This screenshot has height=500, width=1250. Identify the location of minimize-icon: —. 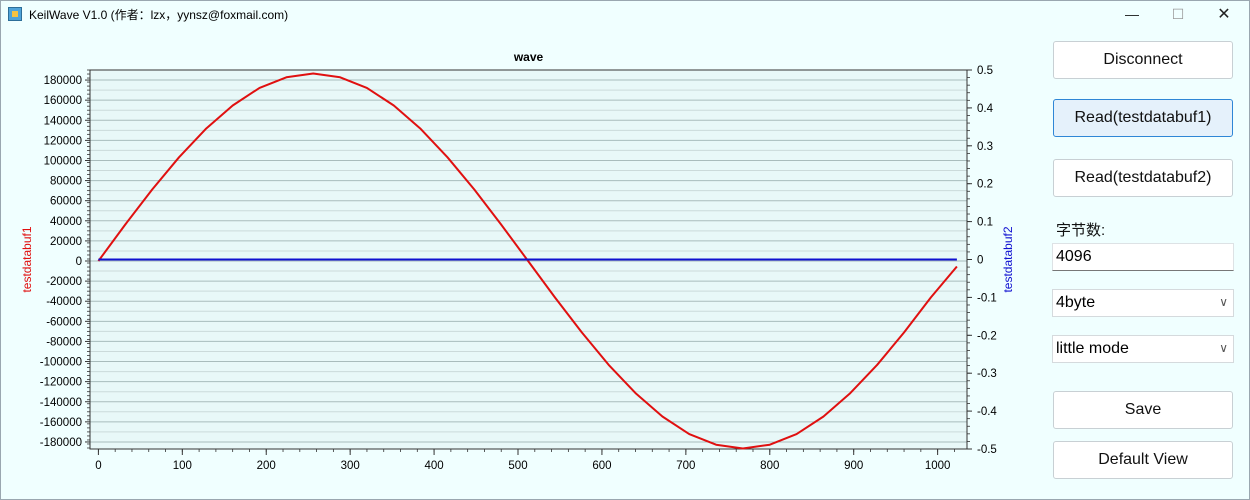
(1132, 14).